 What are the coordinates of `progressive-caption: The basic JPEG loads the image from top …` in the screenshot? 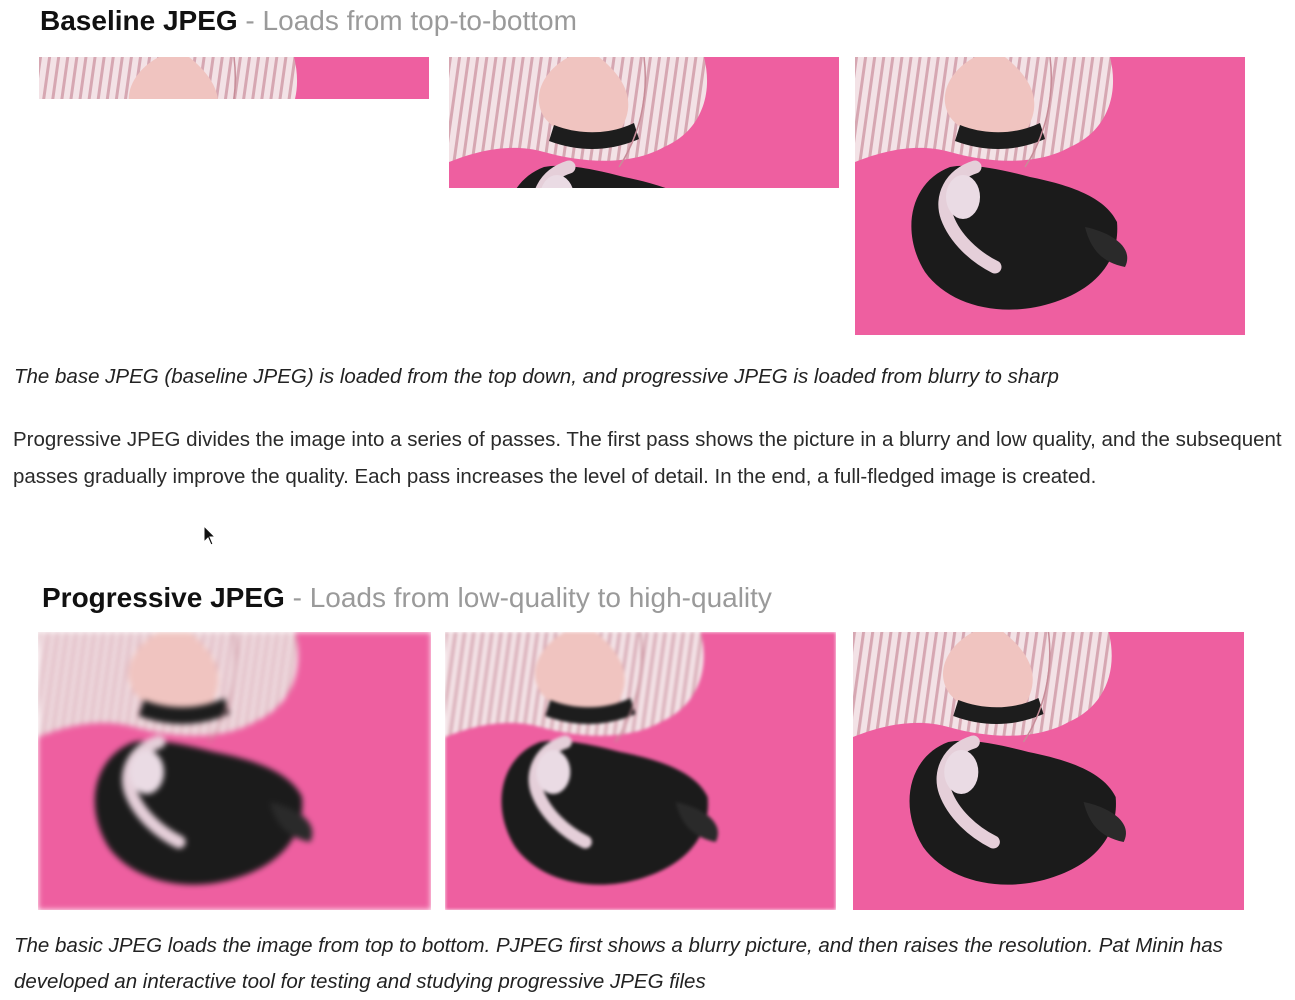 It's located at (618, 963).